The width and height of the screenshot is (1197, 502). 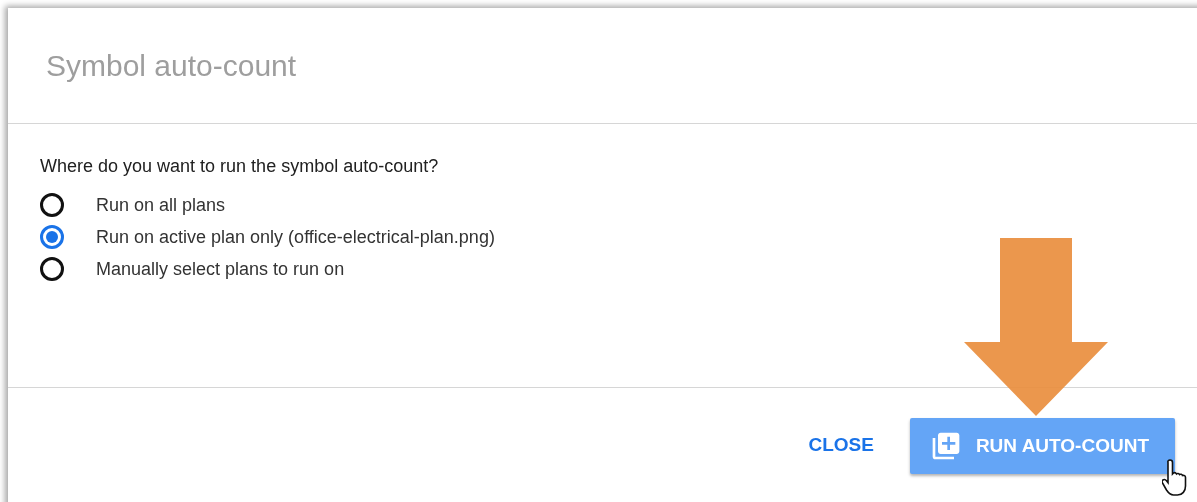 What do you see at coordinates (295, 237) in the screenshot?
I see `option-label: Run on active plan only (office-electrical-plan.png)` at bounding box center [295, 237].